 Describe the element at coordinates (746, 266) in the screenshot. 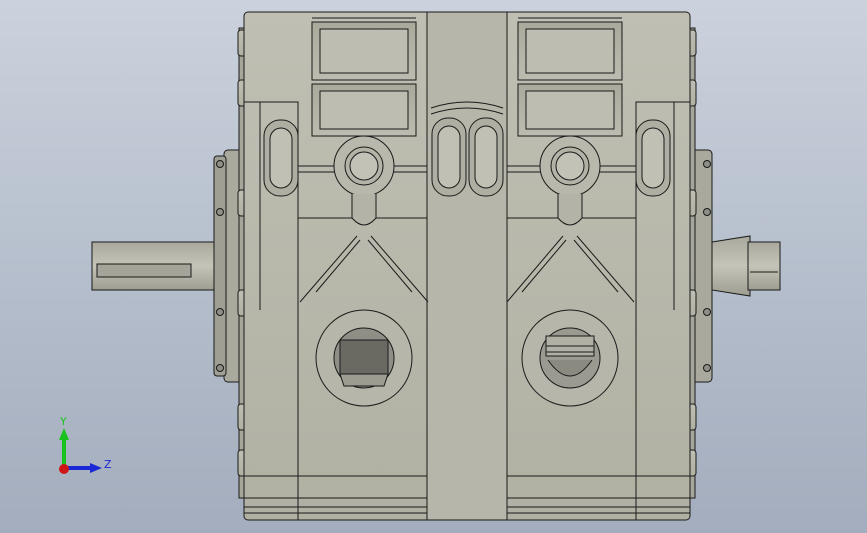

I see `right-shaft` at that location.